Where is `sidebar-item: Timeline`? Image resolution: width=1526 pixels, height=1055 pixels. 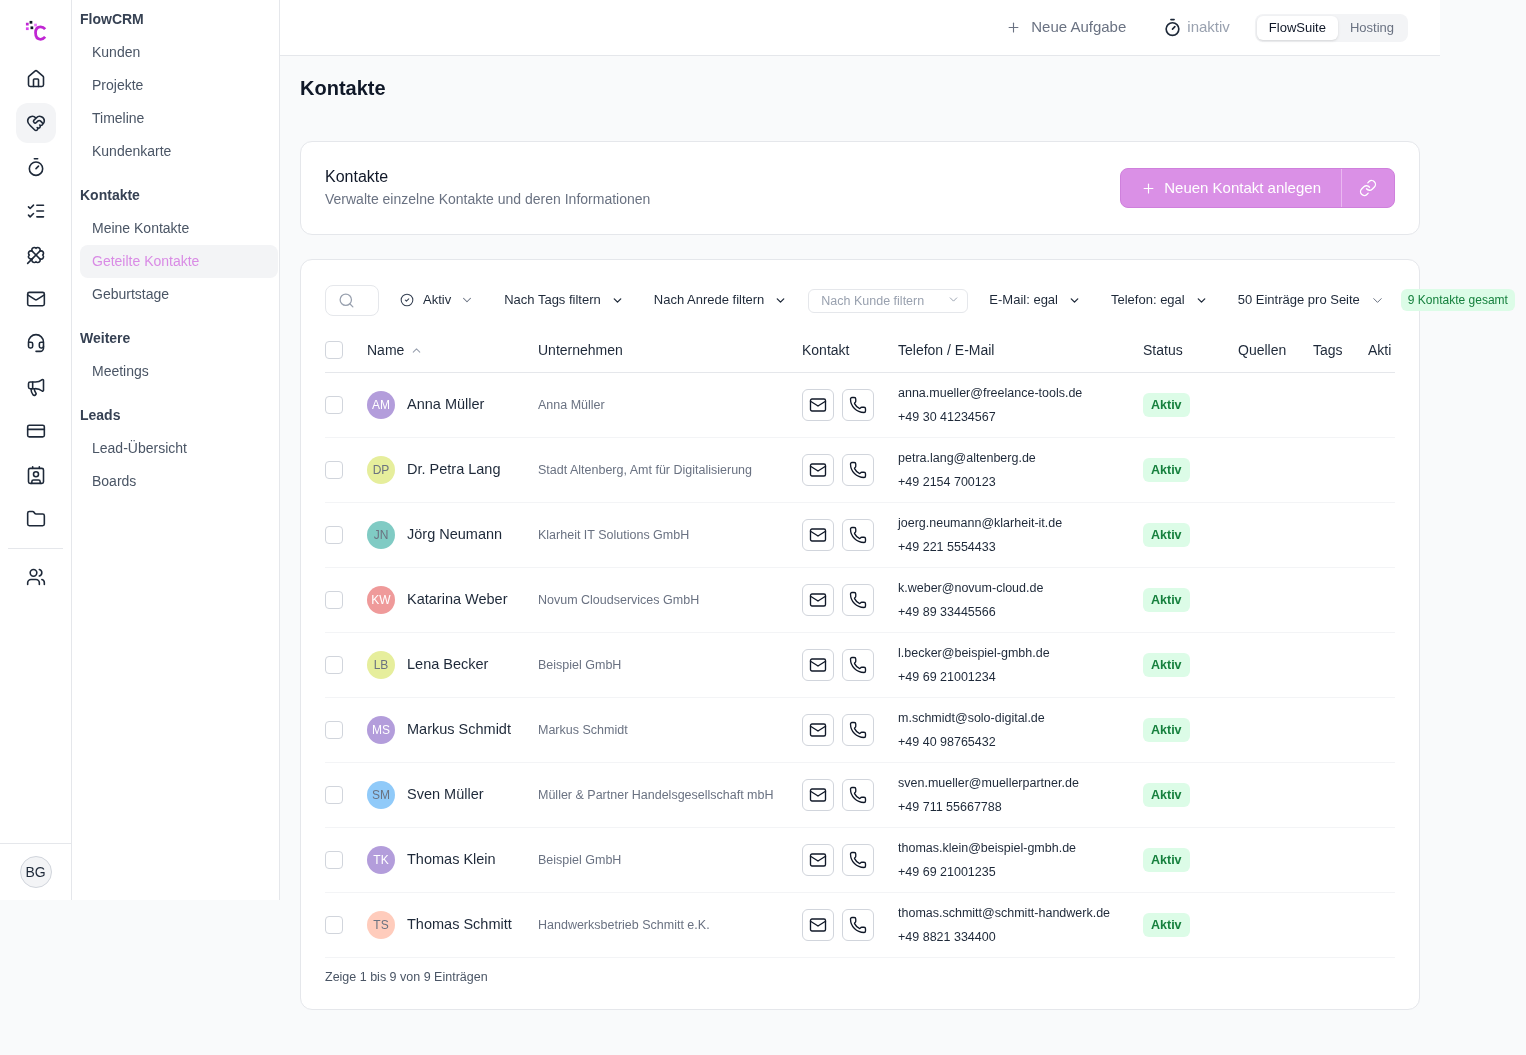 sidebar-item: Timeline is located at coordinates (179, 118).